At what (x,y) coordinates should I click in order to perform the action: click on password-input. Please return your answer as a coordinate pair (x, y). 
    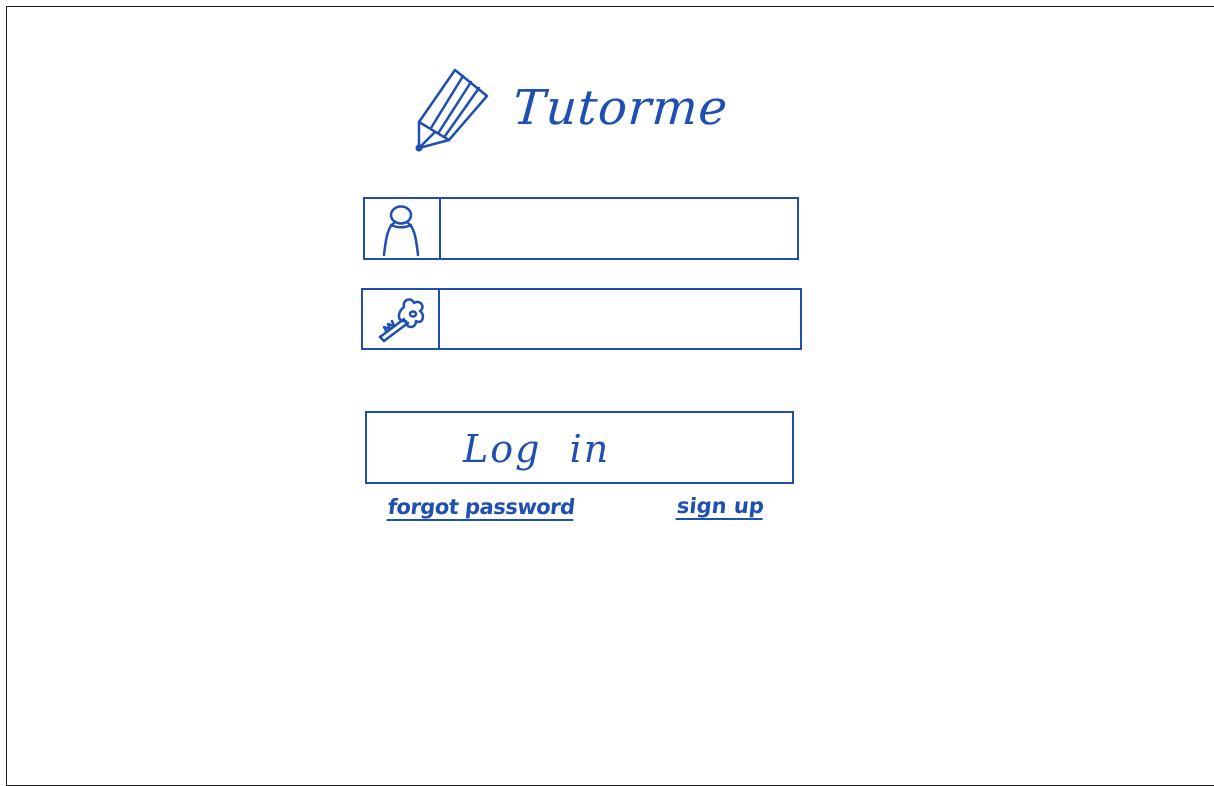
    Looking at the image, I should click on (620, 319).